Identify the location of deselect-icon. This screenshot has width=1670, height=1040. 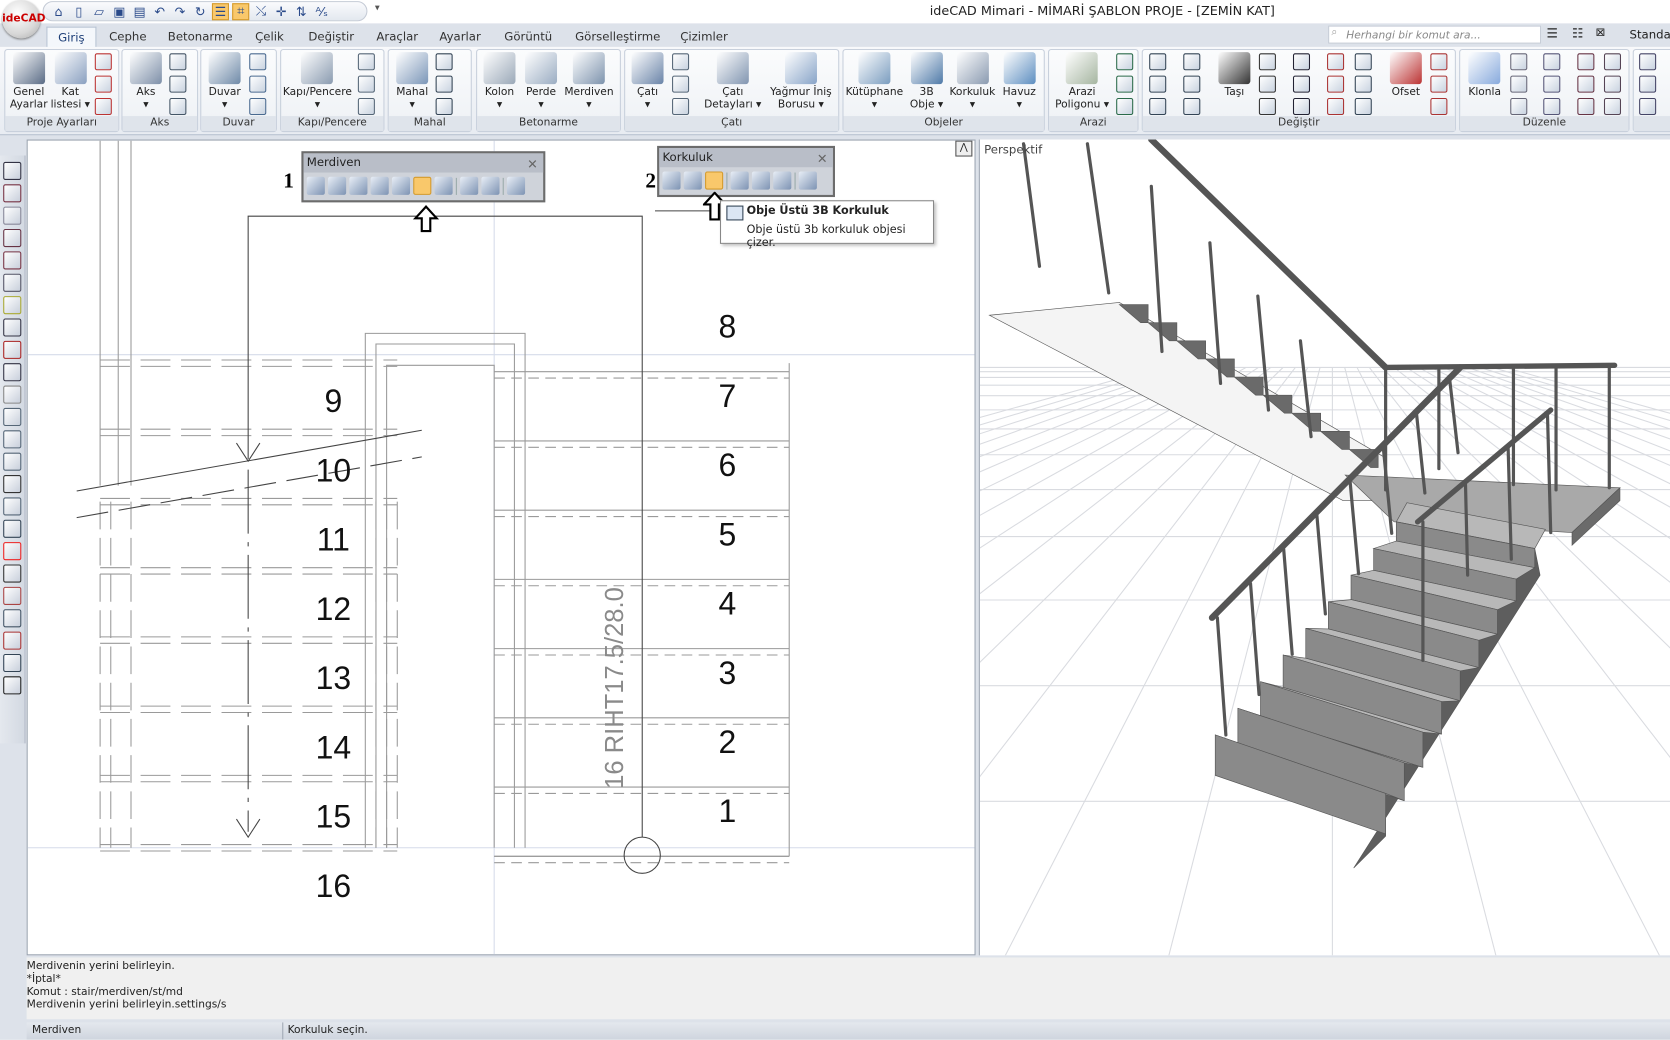
(12, 215).